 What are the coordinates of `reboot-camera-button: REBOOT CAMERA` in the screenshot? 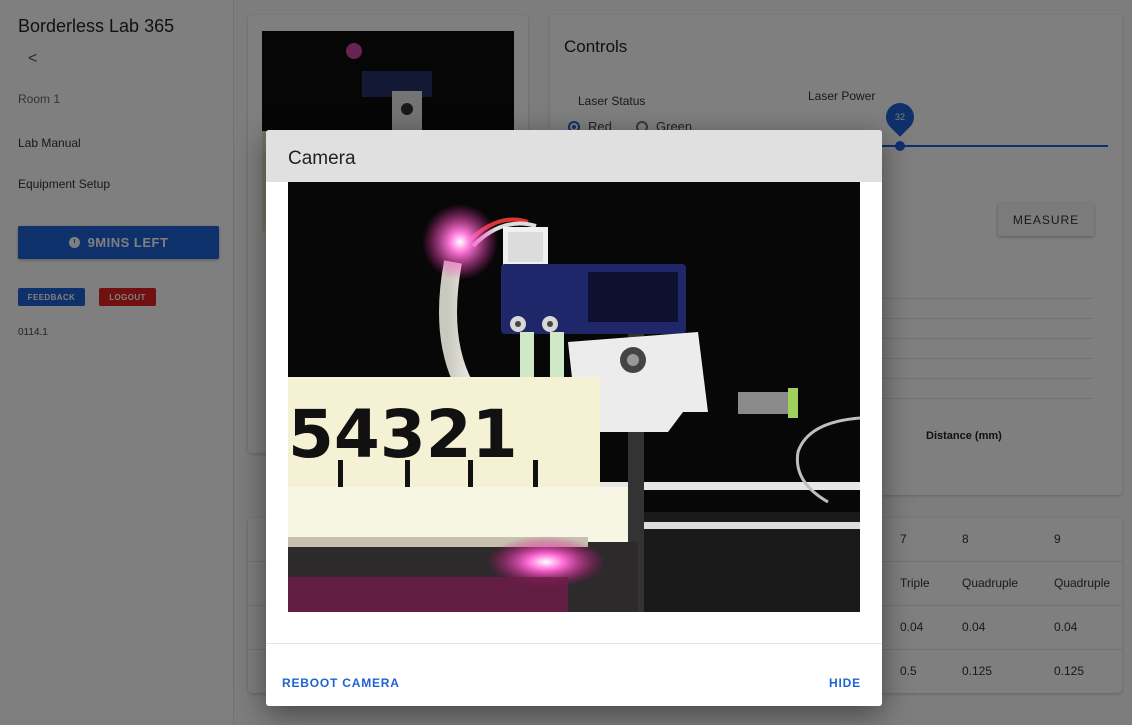 It's located at (341, 683).